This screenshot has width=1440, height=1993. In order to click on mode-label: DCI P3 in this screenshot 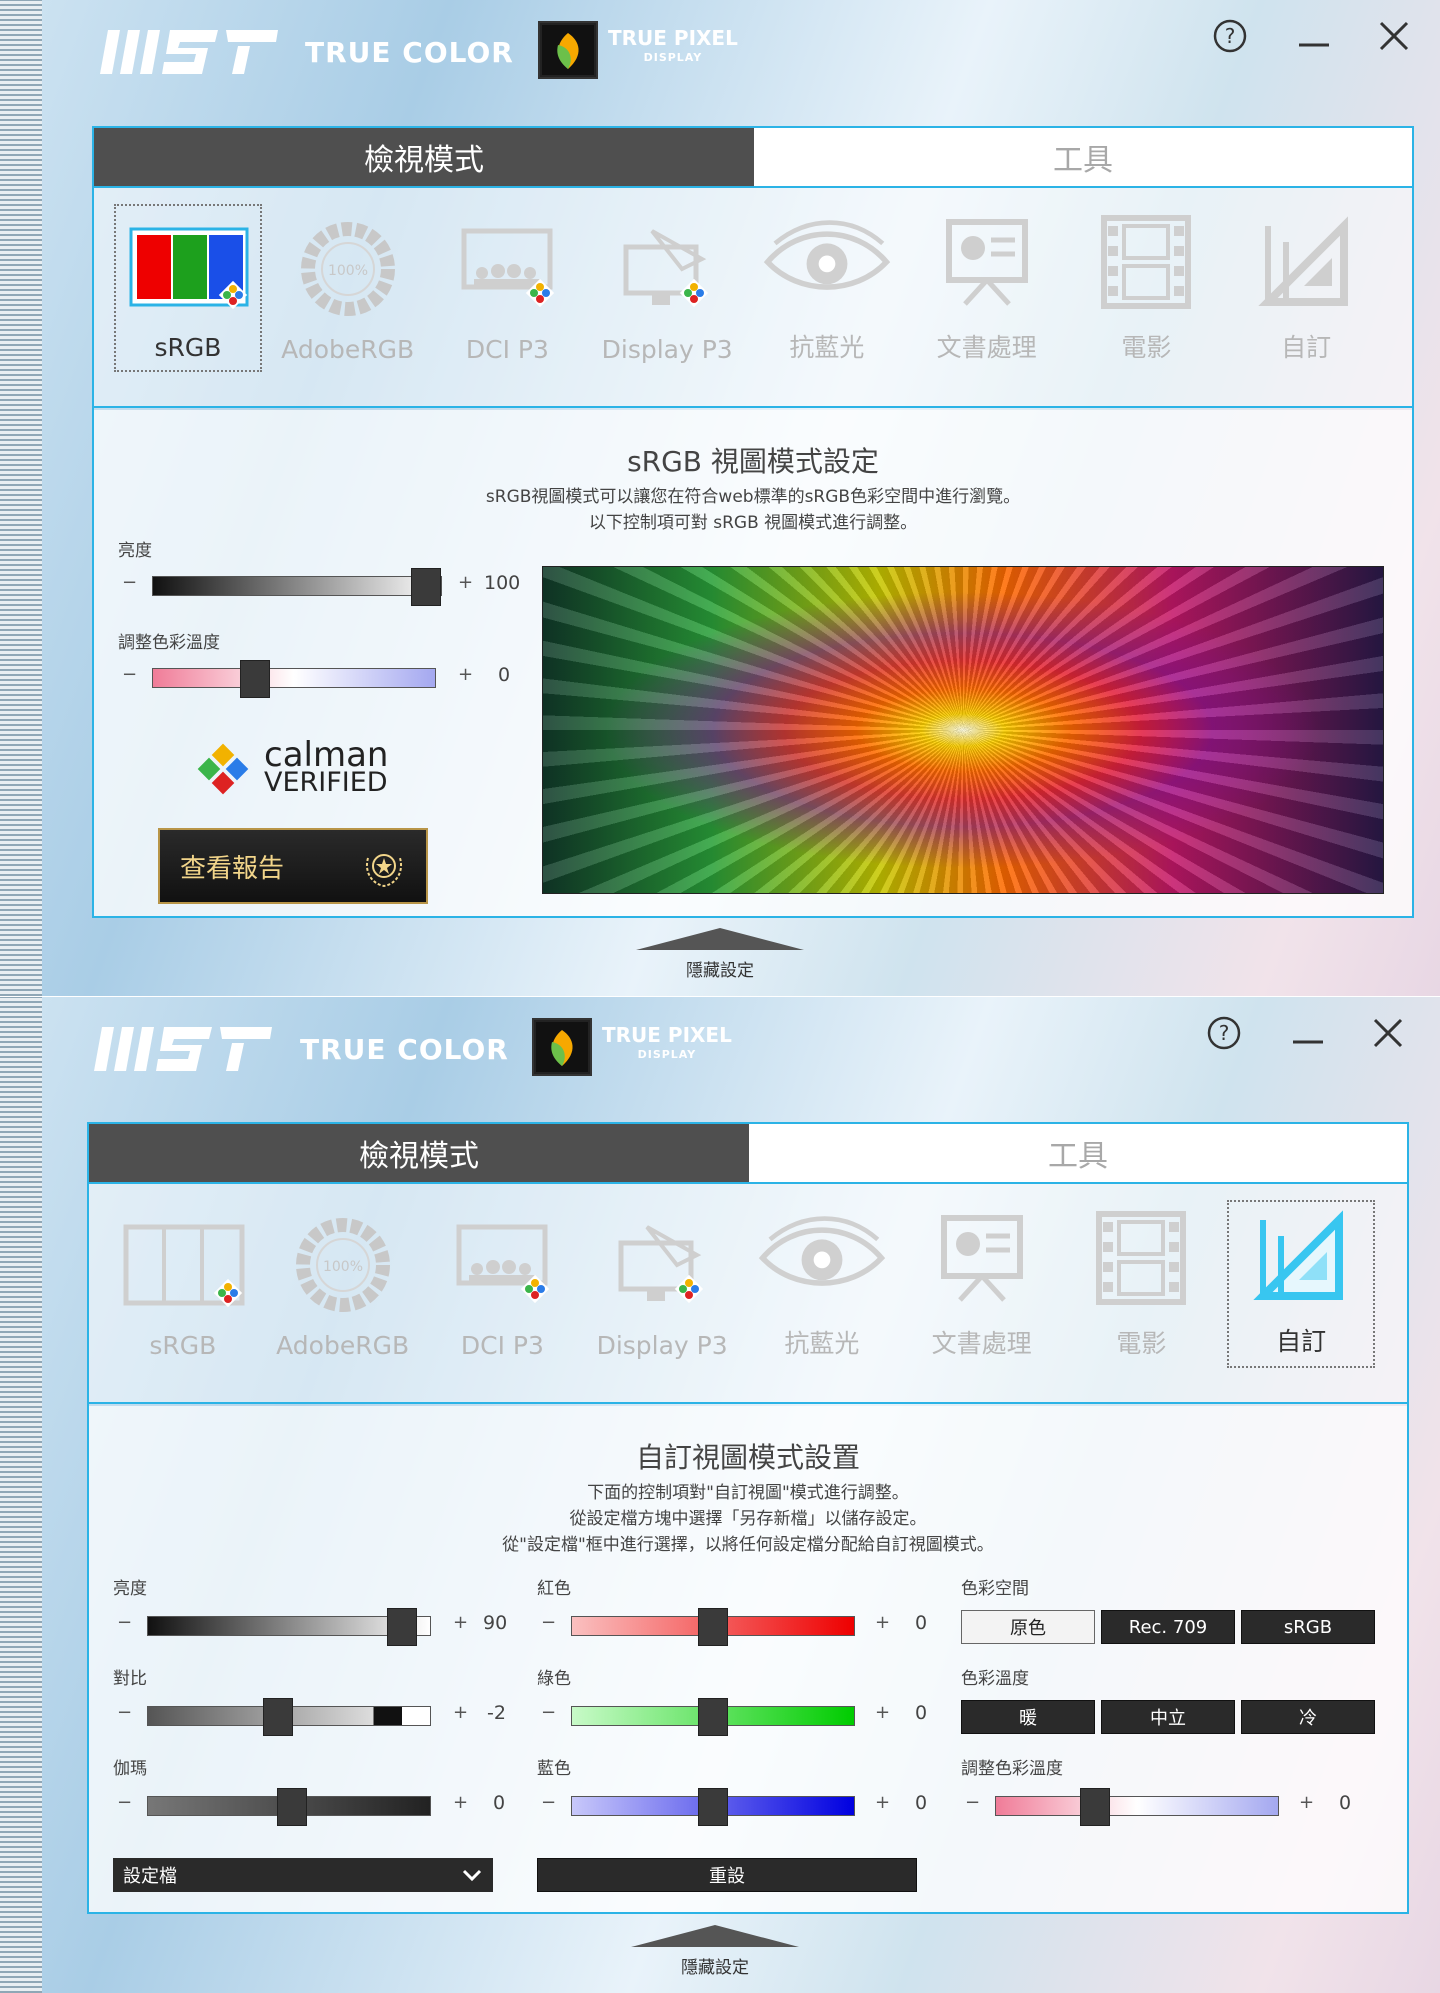, I will do `click(502, 1345)`.